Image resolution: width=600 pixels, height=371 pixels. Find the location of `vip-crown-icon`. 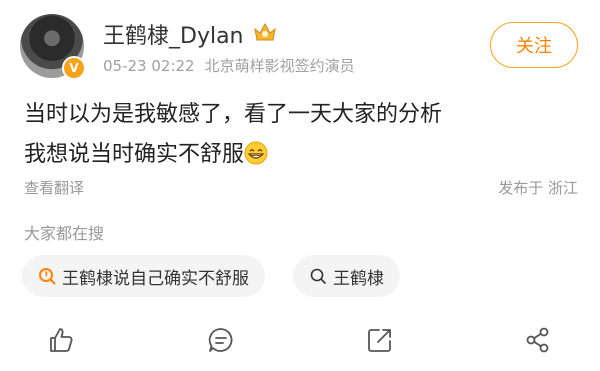

vip-crown-icon is located at coordinates (265, 31).